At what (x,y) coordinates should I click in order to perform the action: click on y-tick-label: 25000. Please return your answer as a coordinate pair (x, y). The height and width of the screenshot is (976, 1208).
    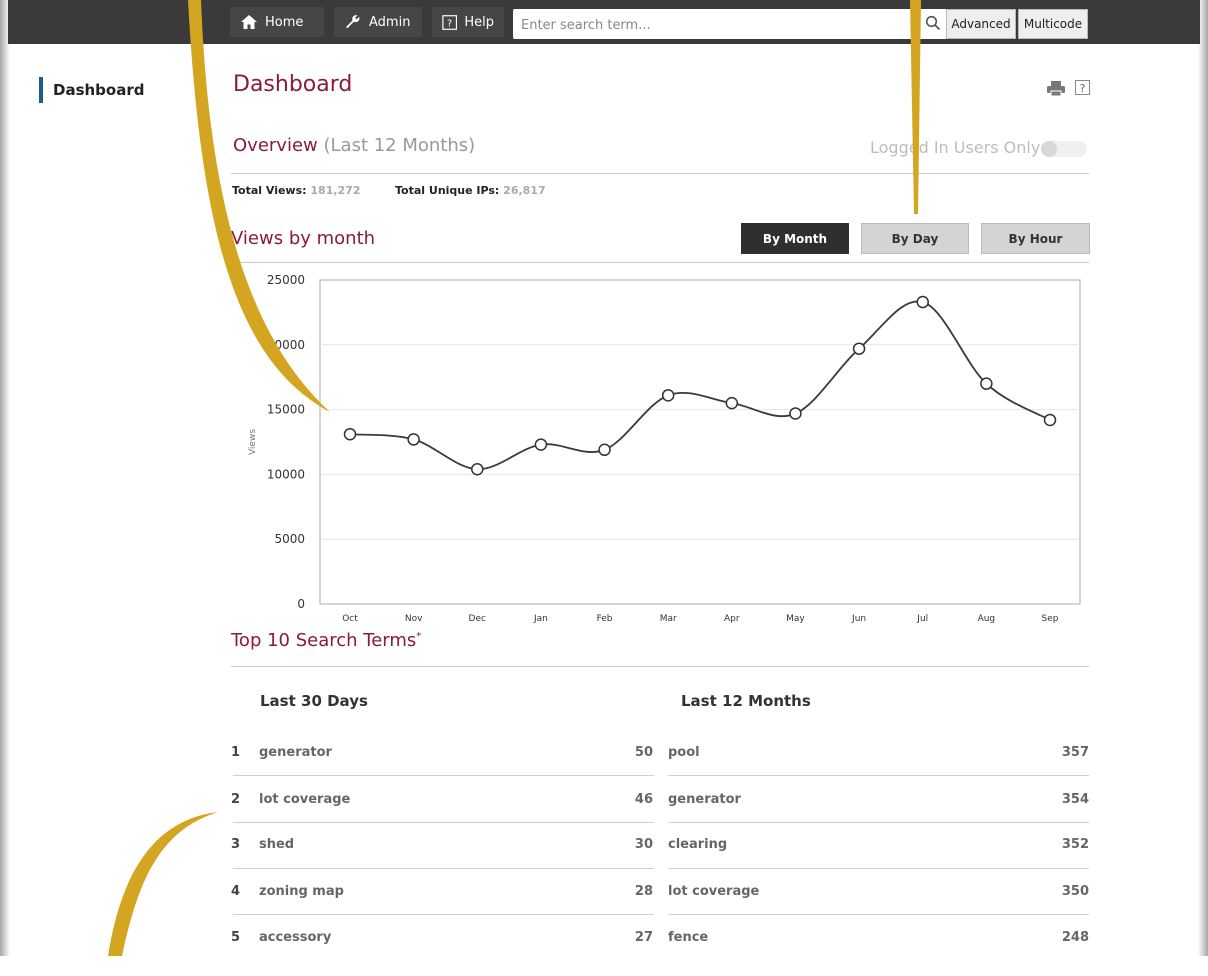
    Looking at the image, I should click on (286, 280).